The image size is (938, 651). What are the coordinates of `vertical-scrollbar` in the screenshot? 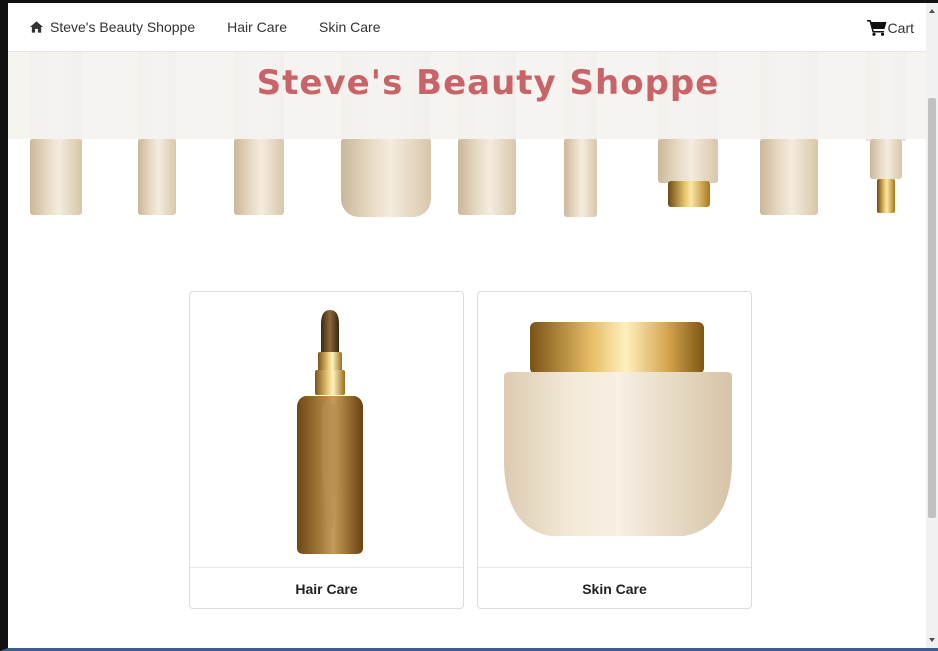 It's located at (932, 325).